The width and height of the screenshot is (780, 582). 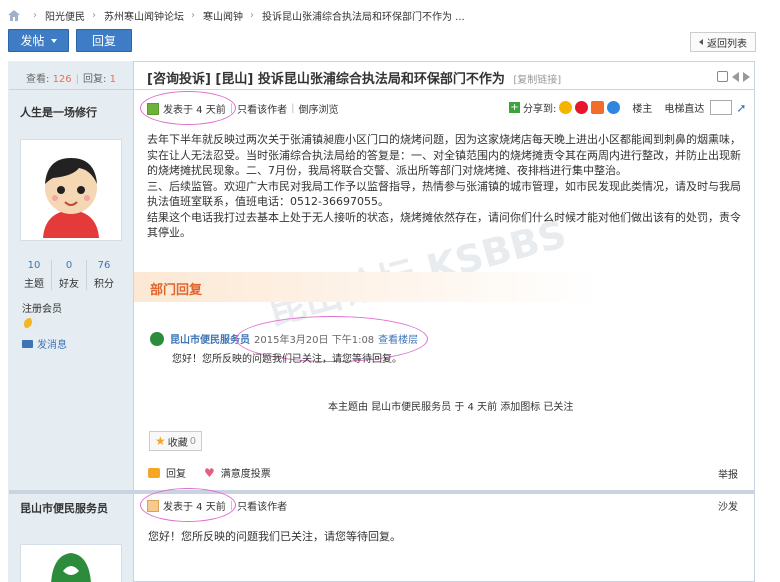 What do you see at coordinates (314, 340) in the screenshot?
I see `quote-date: 2015年3月20日 下午1:08` at bounding box center [314, 340].